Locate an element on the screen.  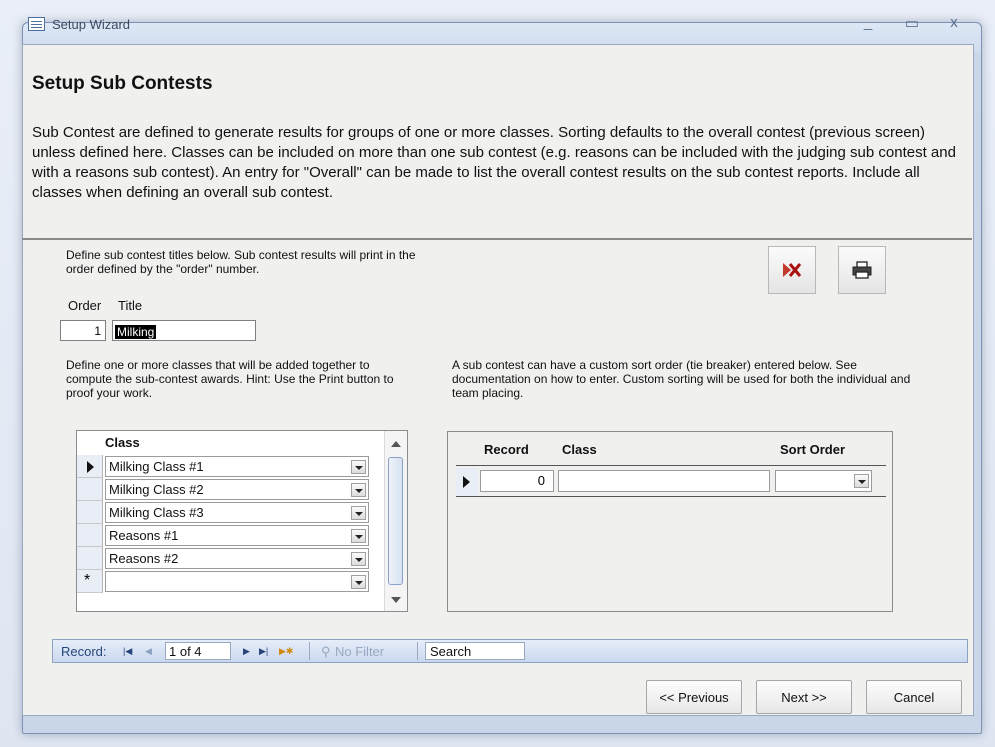
class-input is located at coordinates (664, 481).